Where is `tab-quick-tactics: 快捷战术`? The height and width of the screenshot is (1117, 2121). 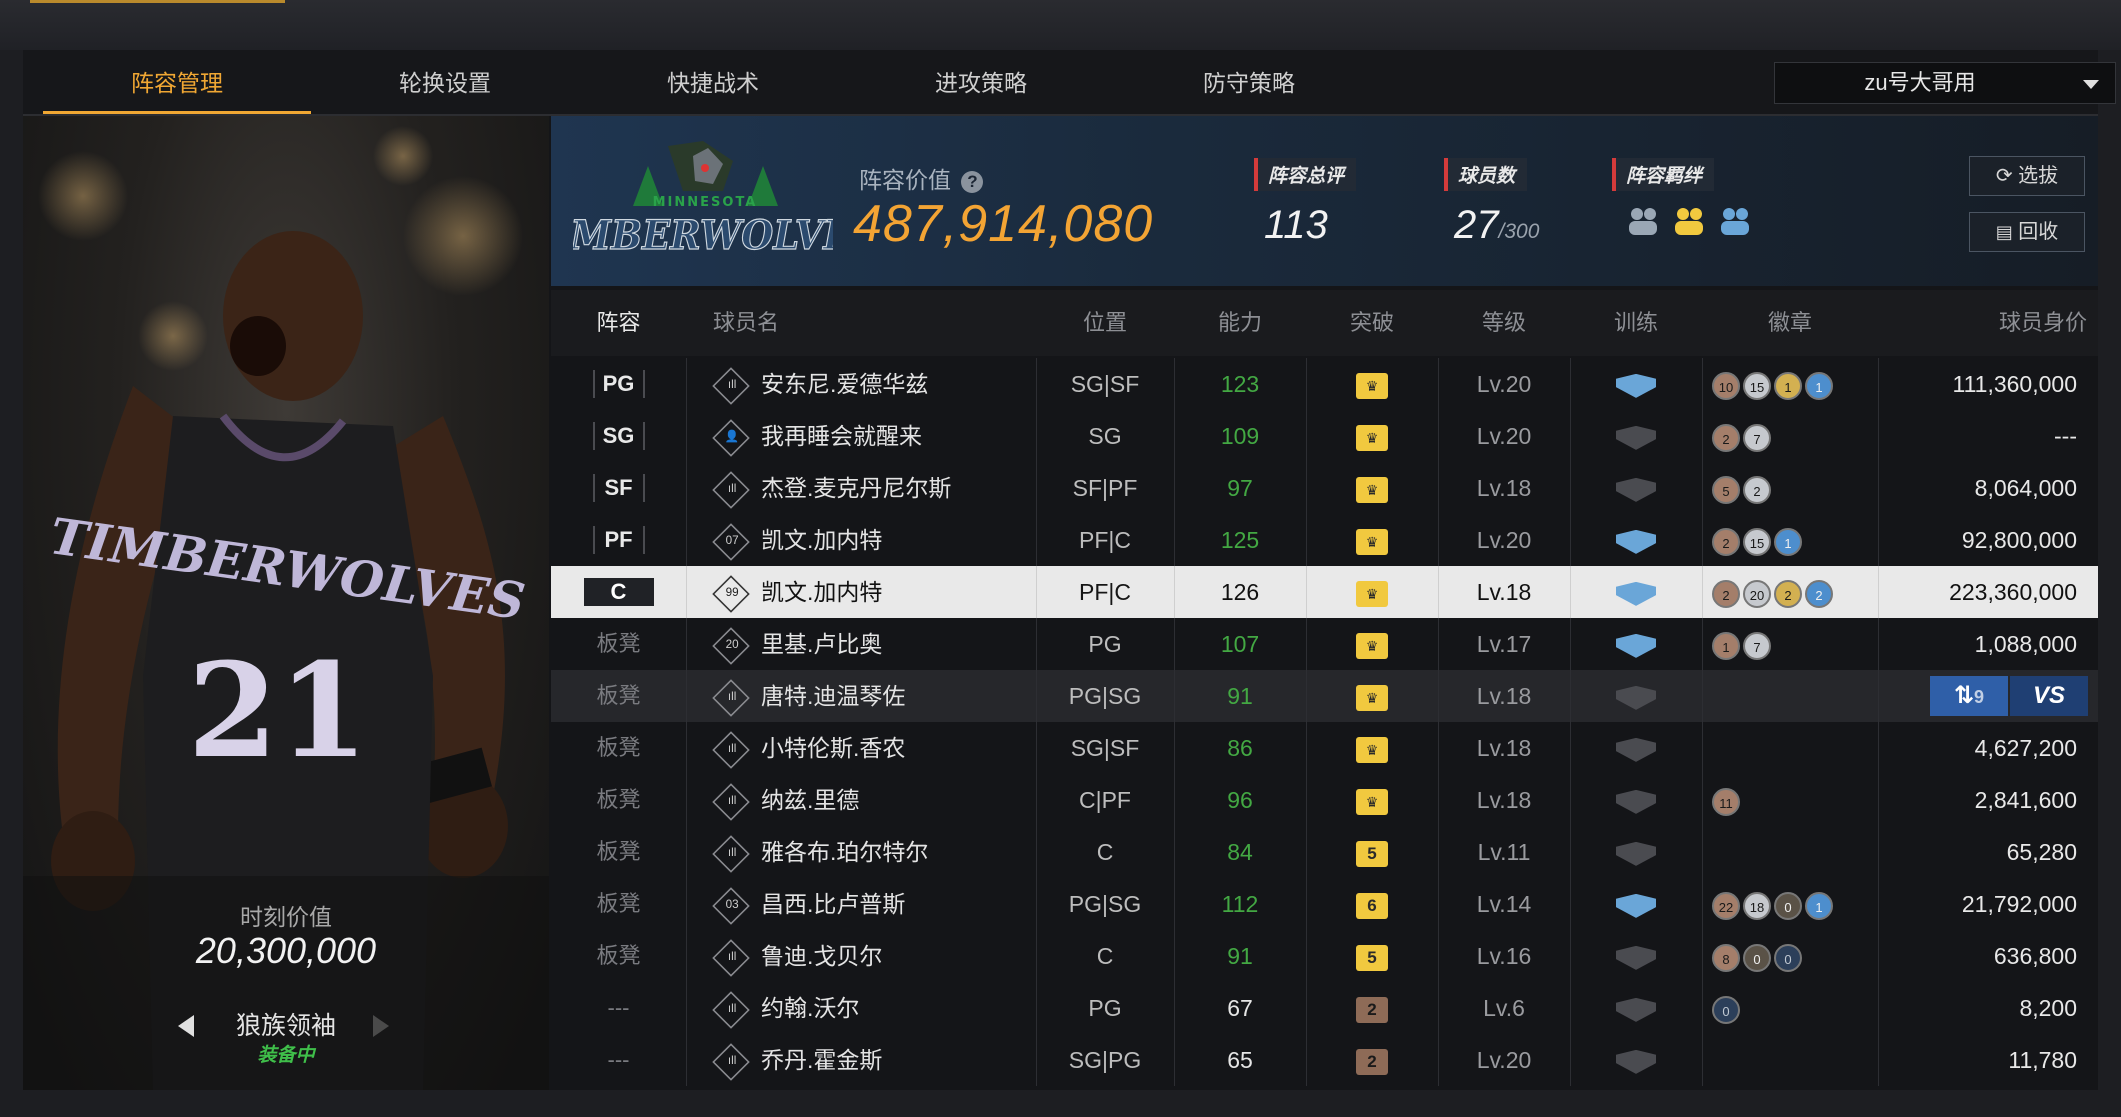
tab-quick-tactics: 快捷战术 is located at coordinates (713, 82).